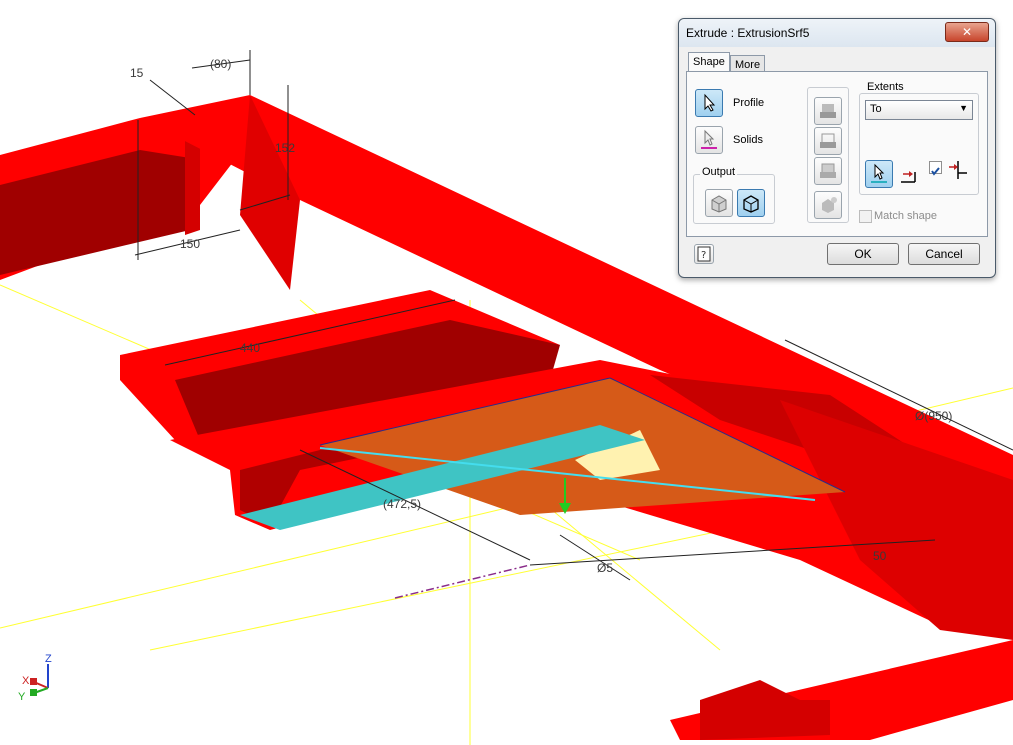  I want to click on output-surface-button, so click(751, 203).